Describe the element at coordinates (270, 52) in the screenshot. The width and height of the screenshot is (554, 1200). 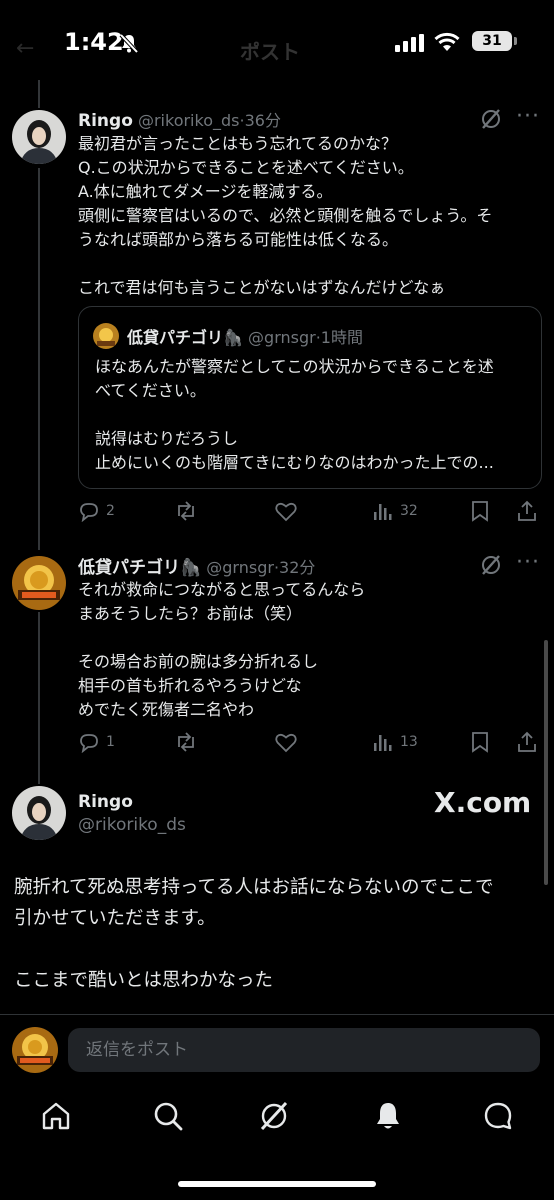
I see `header-title: ポスト` at that location.